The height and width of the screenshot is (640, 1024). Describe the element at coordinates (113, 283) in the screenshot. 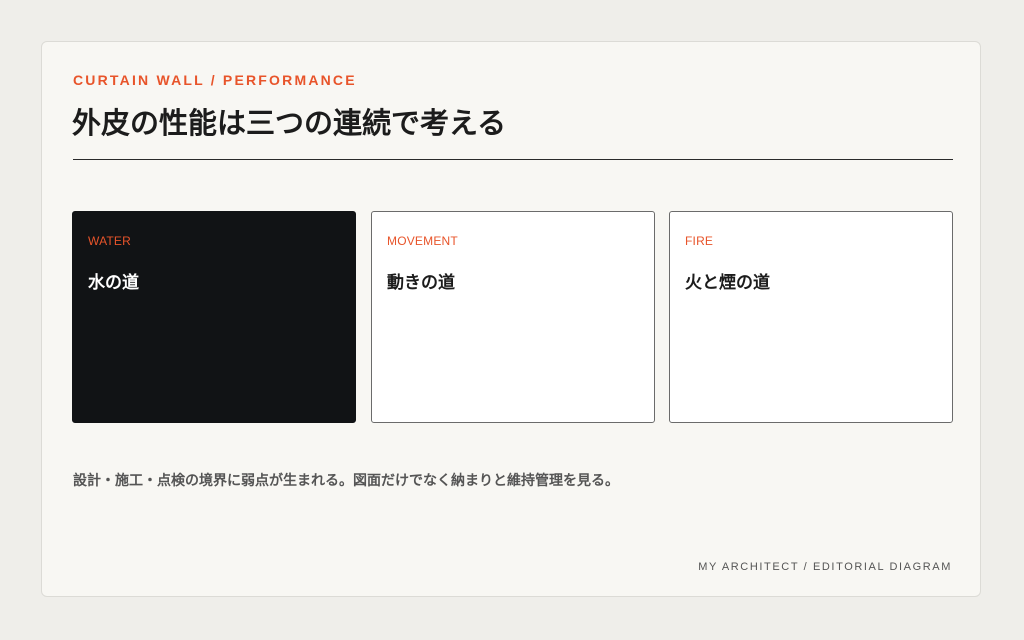

I see `card-water-heading: 水の道` at that location.